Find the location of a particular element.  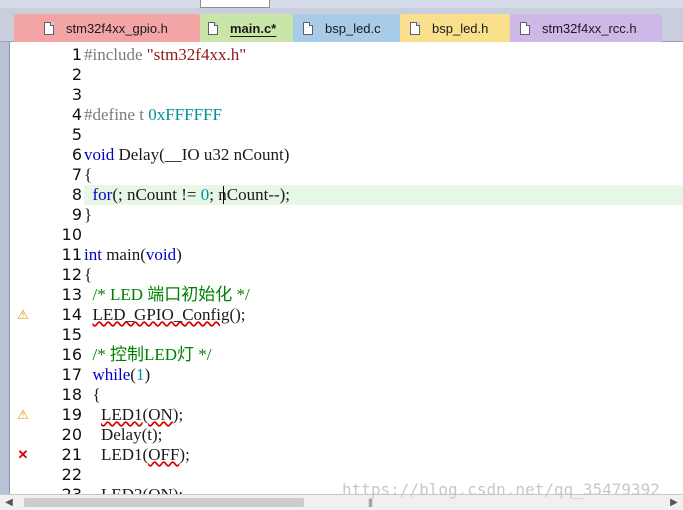

code-line: LED1(OFF); is located at coordinates (383, 455).